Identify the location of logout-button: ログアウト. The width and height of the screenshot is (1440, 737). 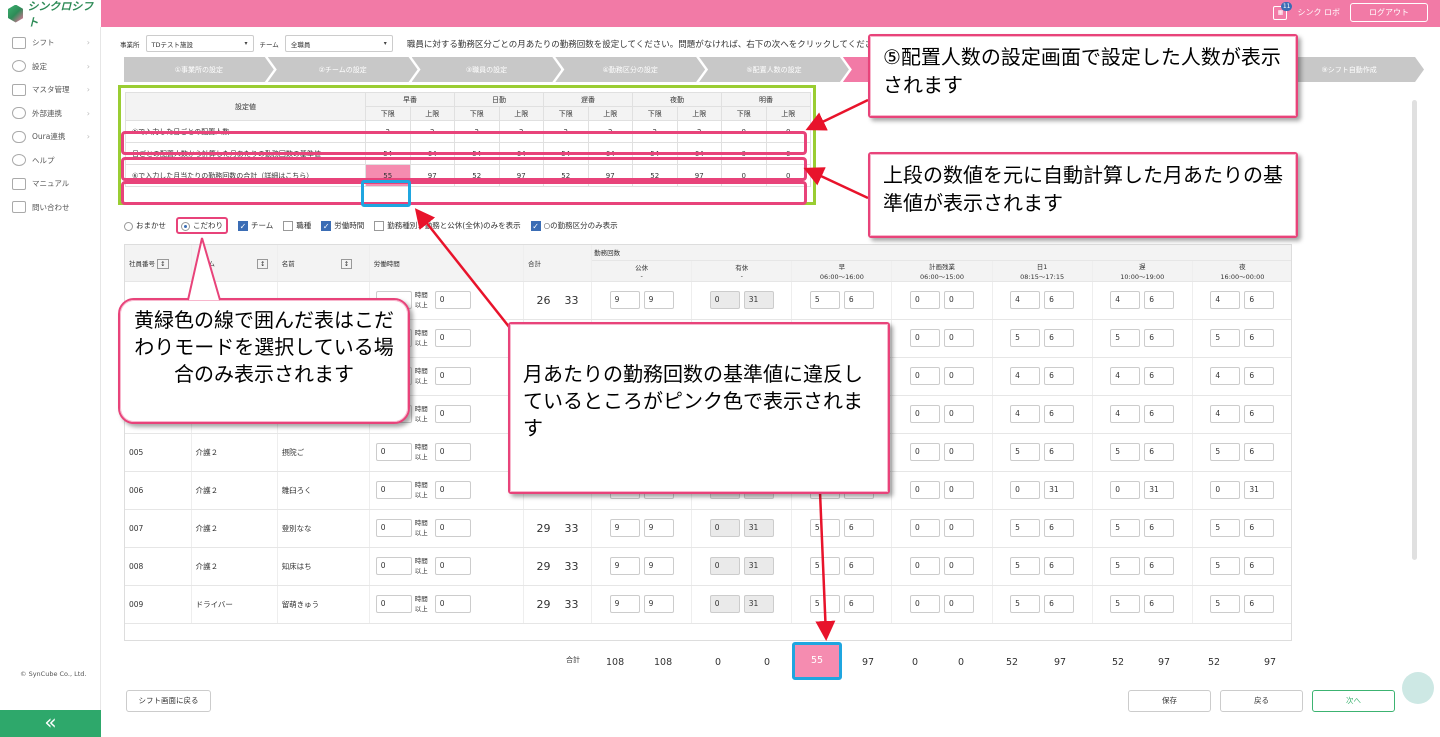
(1389, 12).